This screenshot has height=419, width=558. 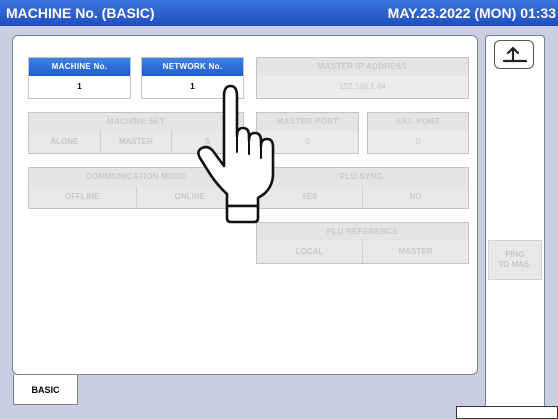 I want to click on machine-no-label: MACHINE No., so click(x=79, y=67).